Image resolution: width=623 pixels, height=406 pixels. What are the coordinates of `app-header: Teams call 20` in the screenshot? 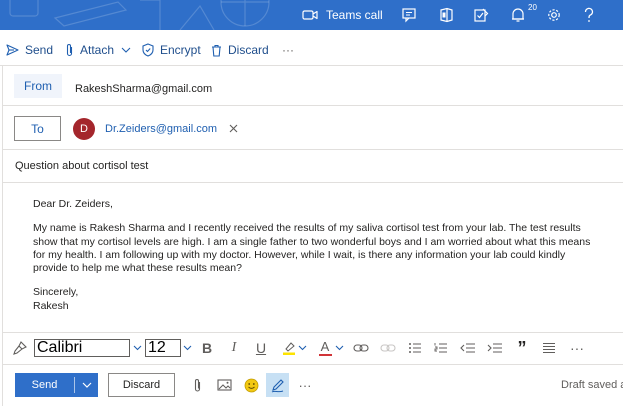 It's located at (311, 15).